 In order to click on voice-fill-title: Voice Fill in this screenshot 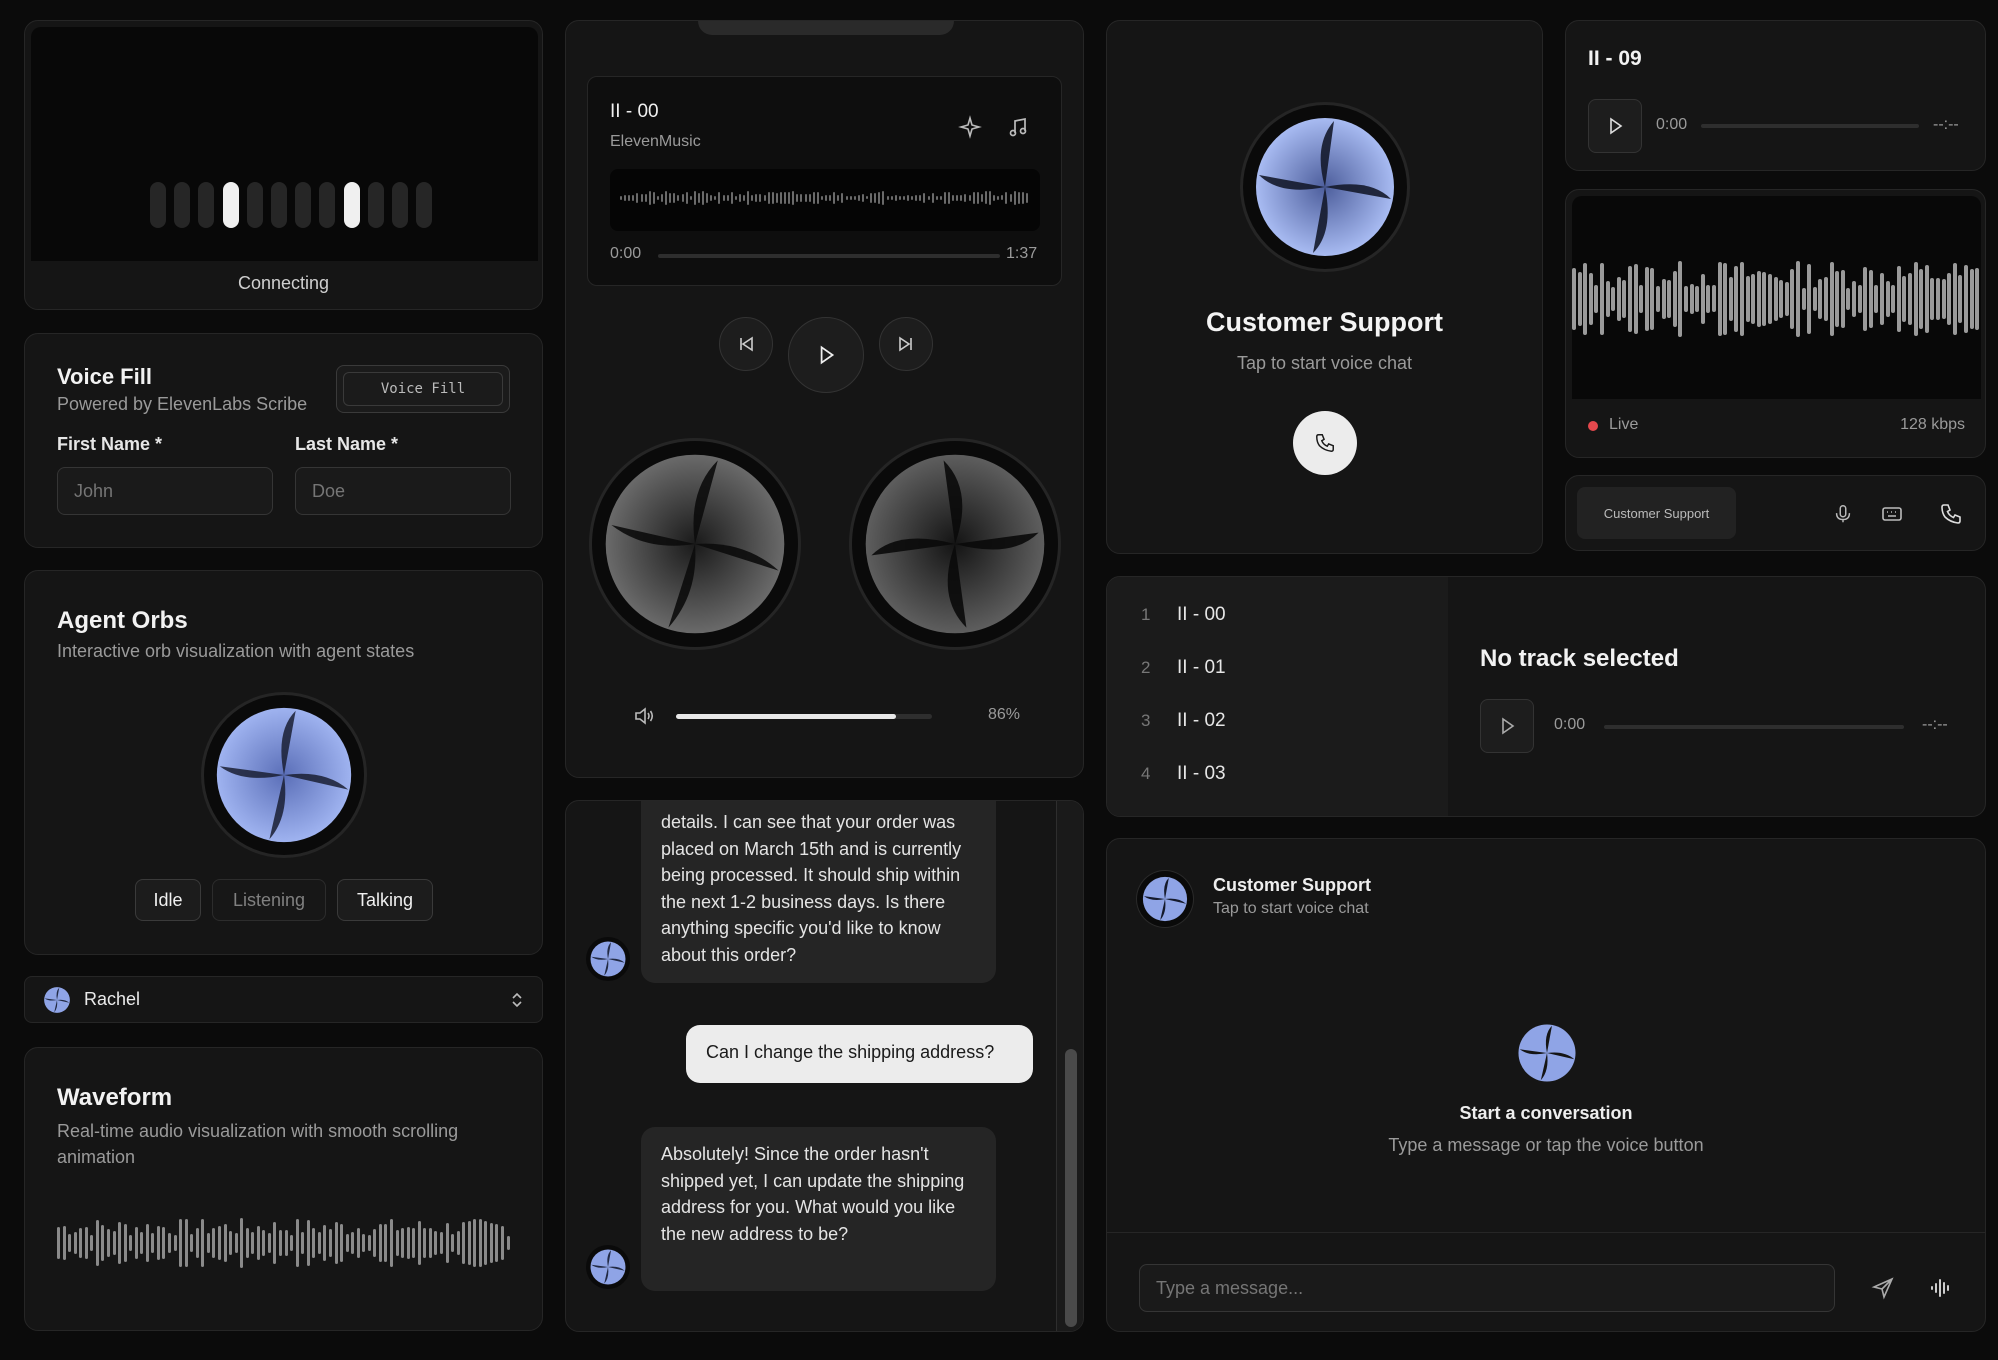, I will do `click(104, 376)`.